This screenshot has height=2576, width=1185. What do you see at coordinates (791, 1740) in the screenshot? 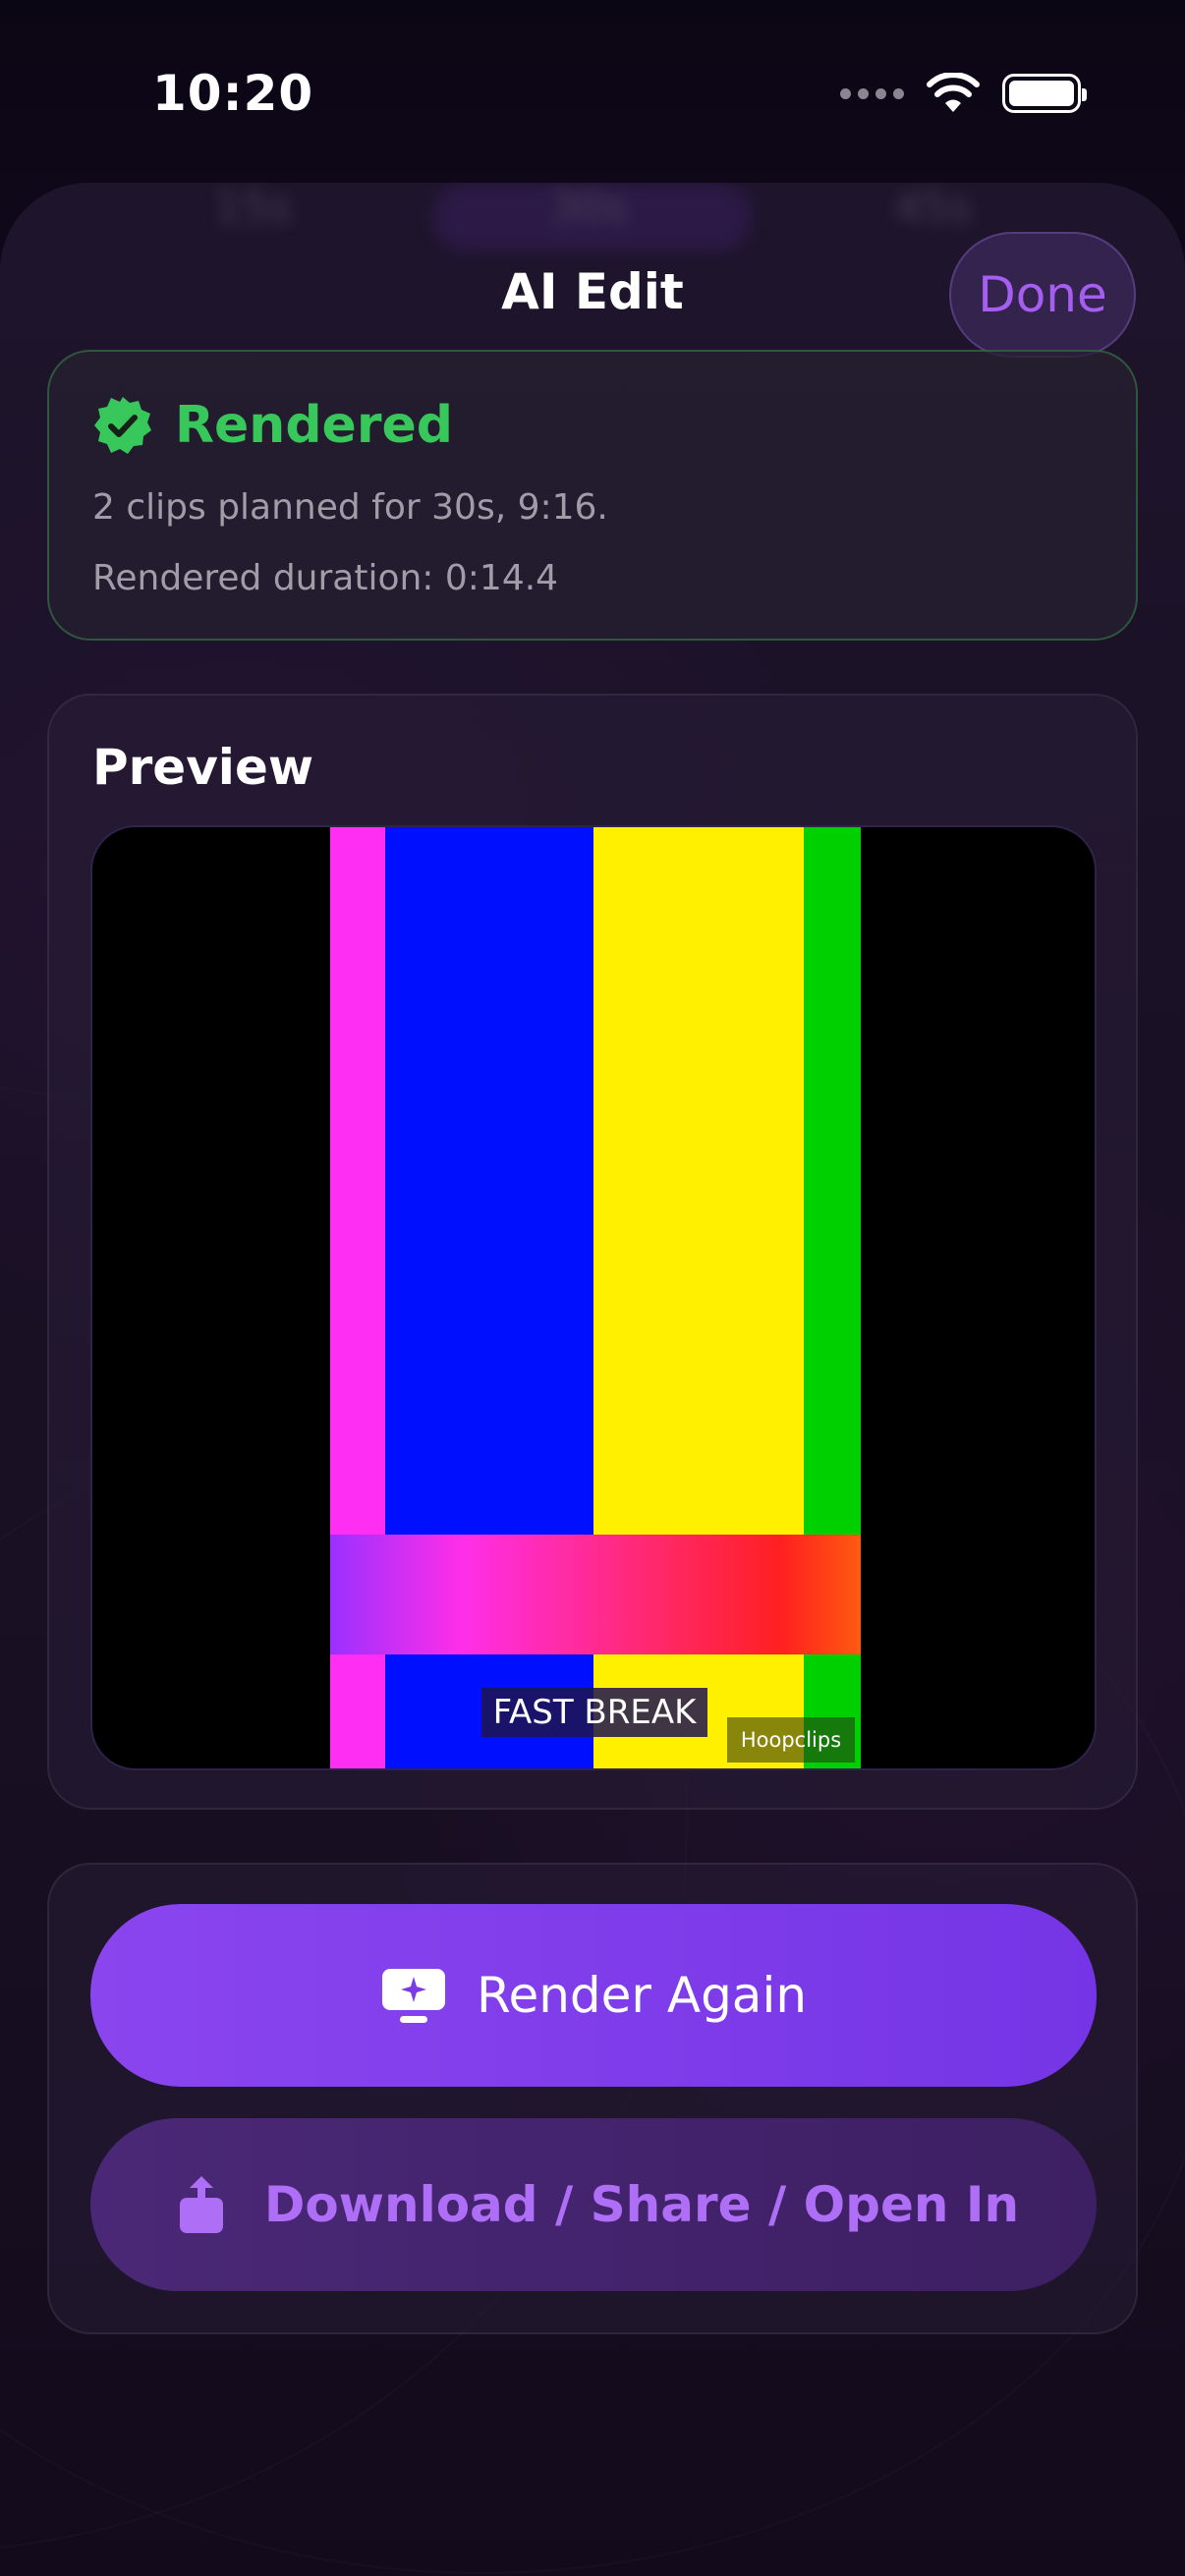
I see `watermark: Hoopclips` at bounding box center [791, 1740].